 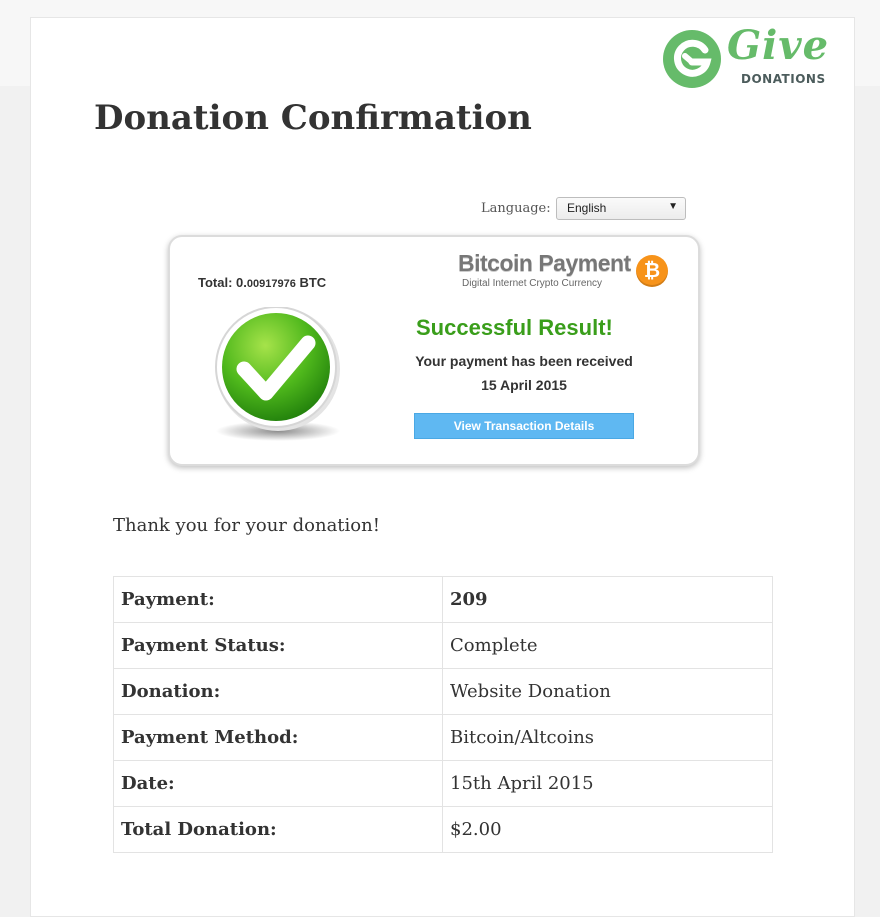 What do you see at coordinates (278, 645) in the screenshot?
I see `detail-label: Payment Status:` at bounding box center [278, 645].